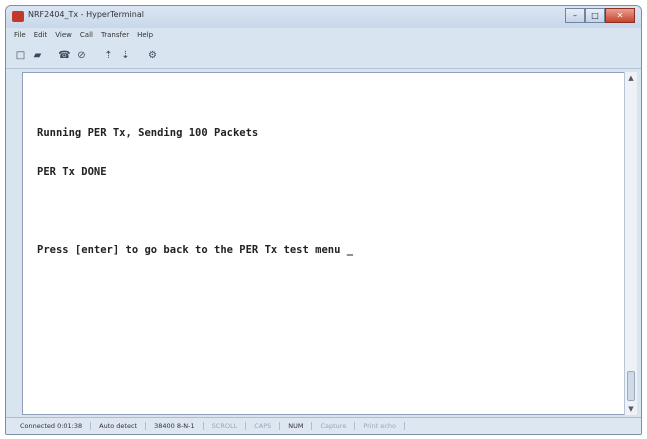 Image resolution: width=647 pixels, height=439 pixels. Describe the element at coordinates (41, 35) in the screenshot. I see `menu-edit: Edit` at that location.